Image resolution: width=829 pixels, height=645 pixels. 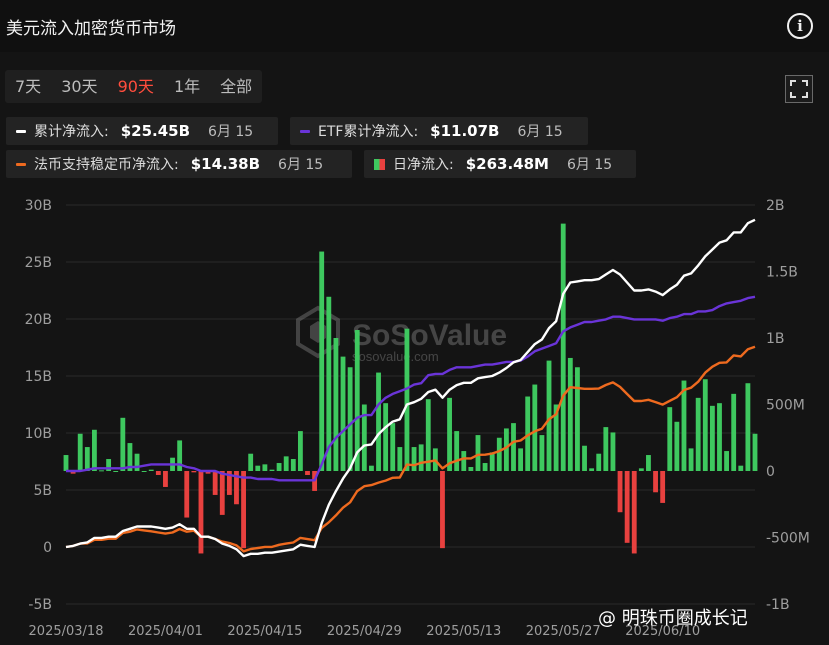 I want to click on y-left-tick-label: 30B, so click(x=38, y=206).